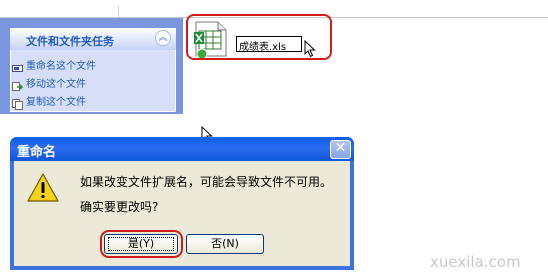 This screenshot has height=277, width=548. I want to click on mouse-cursor-icon, so click(310, 50).